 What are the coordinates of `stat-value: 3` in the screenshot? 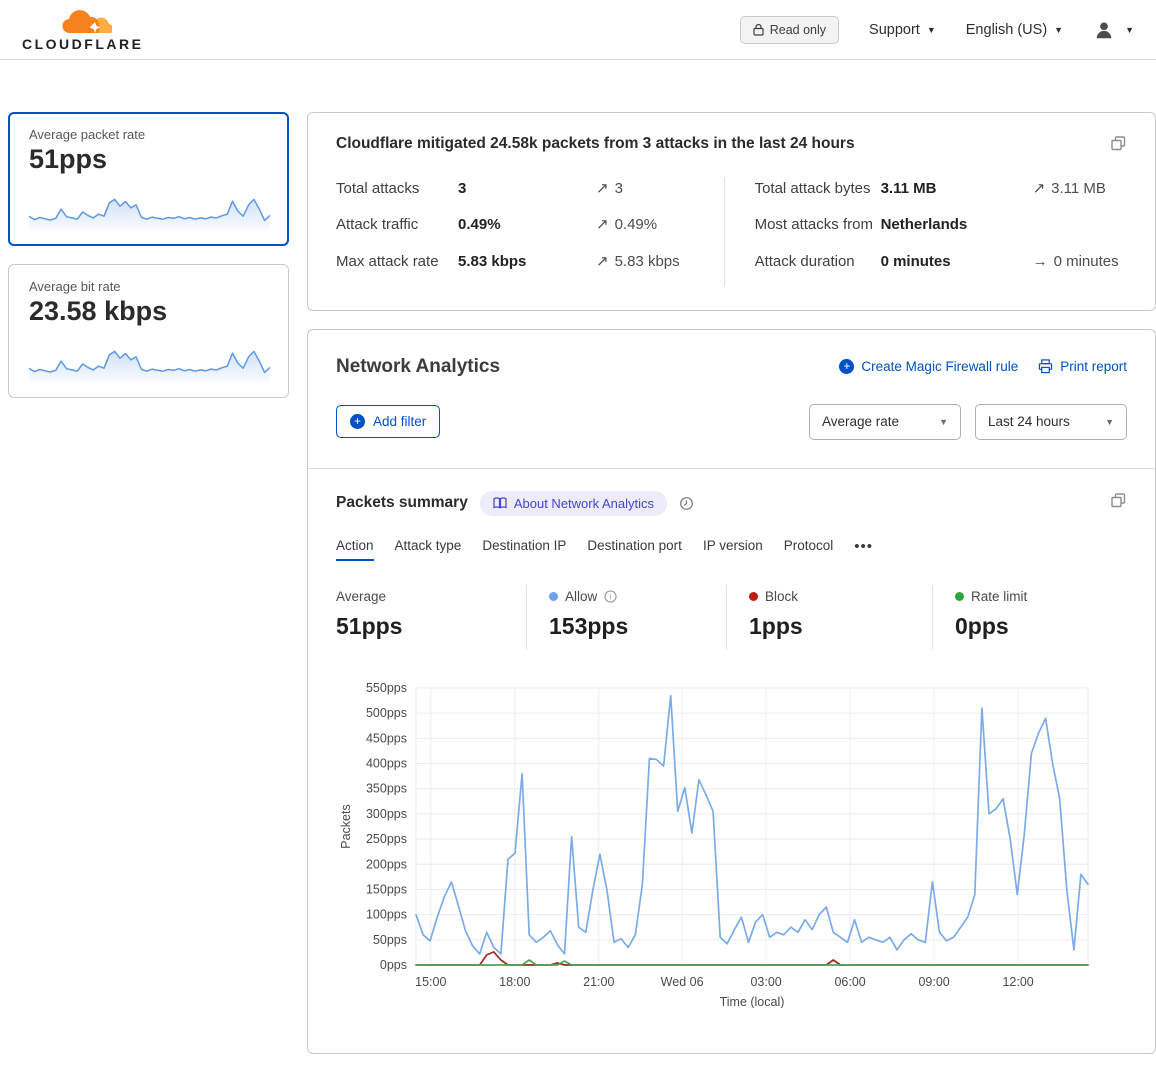 It's located at (462, 188).